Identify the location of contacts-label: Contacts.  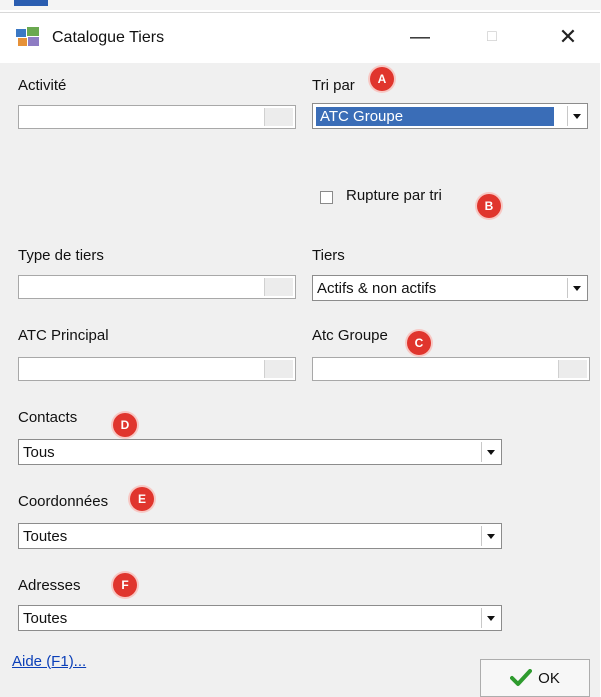
(48, 417).